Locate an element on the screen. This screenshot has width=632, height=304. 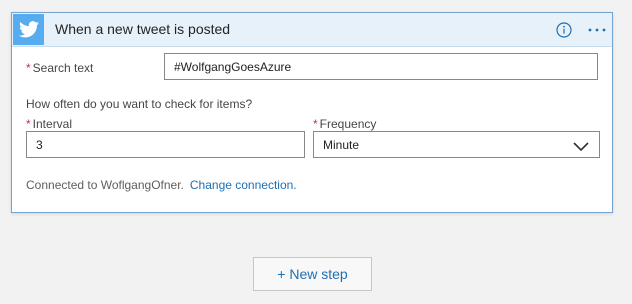
frequency-label-text: Frequency is located at coordinates (348, 124).